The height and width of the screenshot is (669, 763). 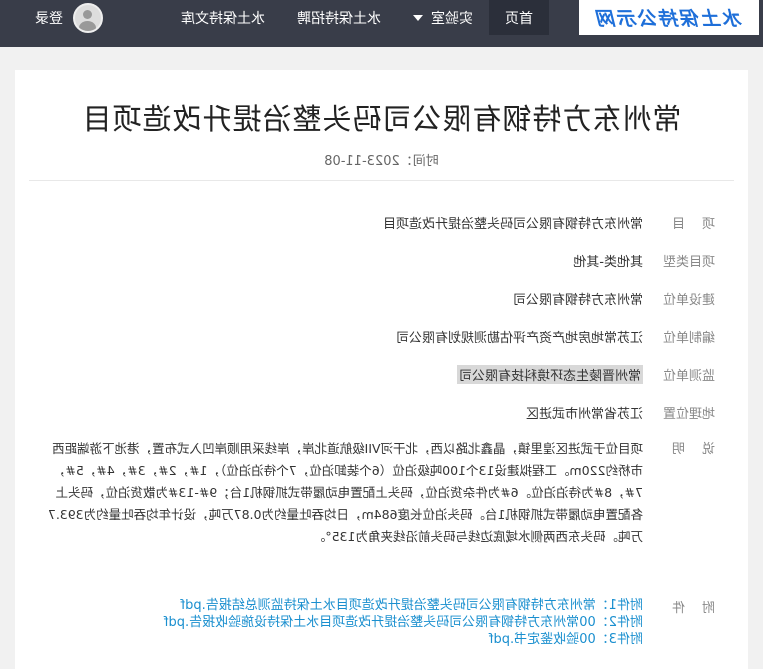 What do you see at coordinates (403, 639) in the screenshot?
I see `attachment-link: 附件3：00验收鉴定书.pdf` at bounding box center [403, 639].